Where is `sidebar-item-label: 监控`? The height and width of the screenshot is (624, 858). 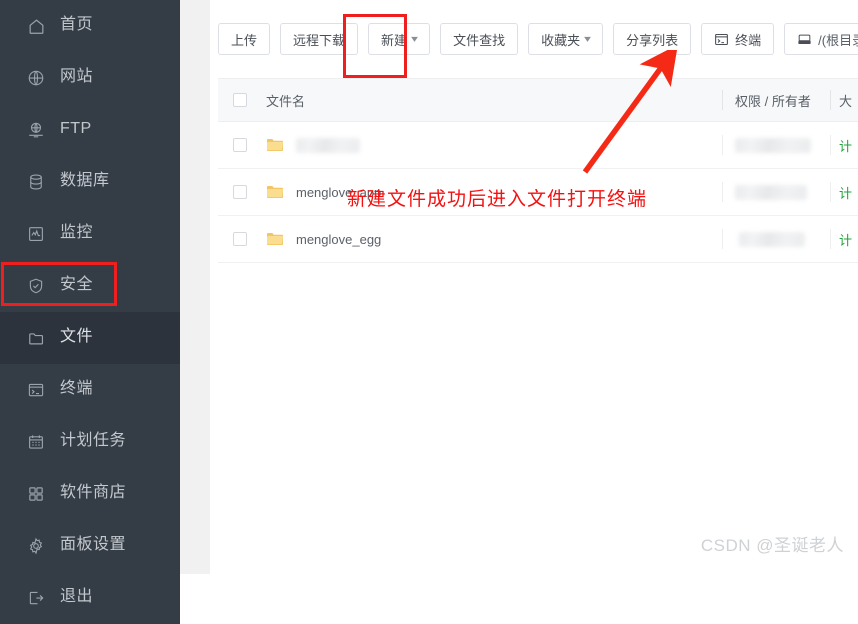 sidebar-item-label: 监控 is located at coordinates (77, 232).